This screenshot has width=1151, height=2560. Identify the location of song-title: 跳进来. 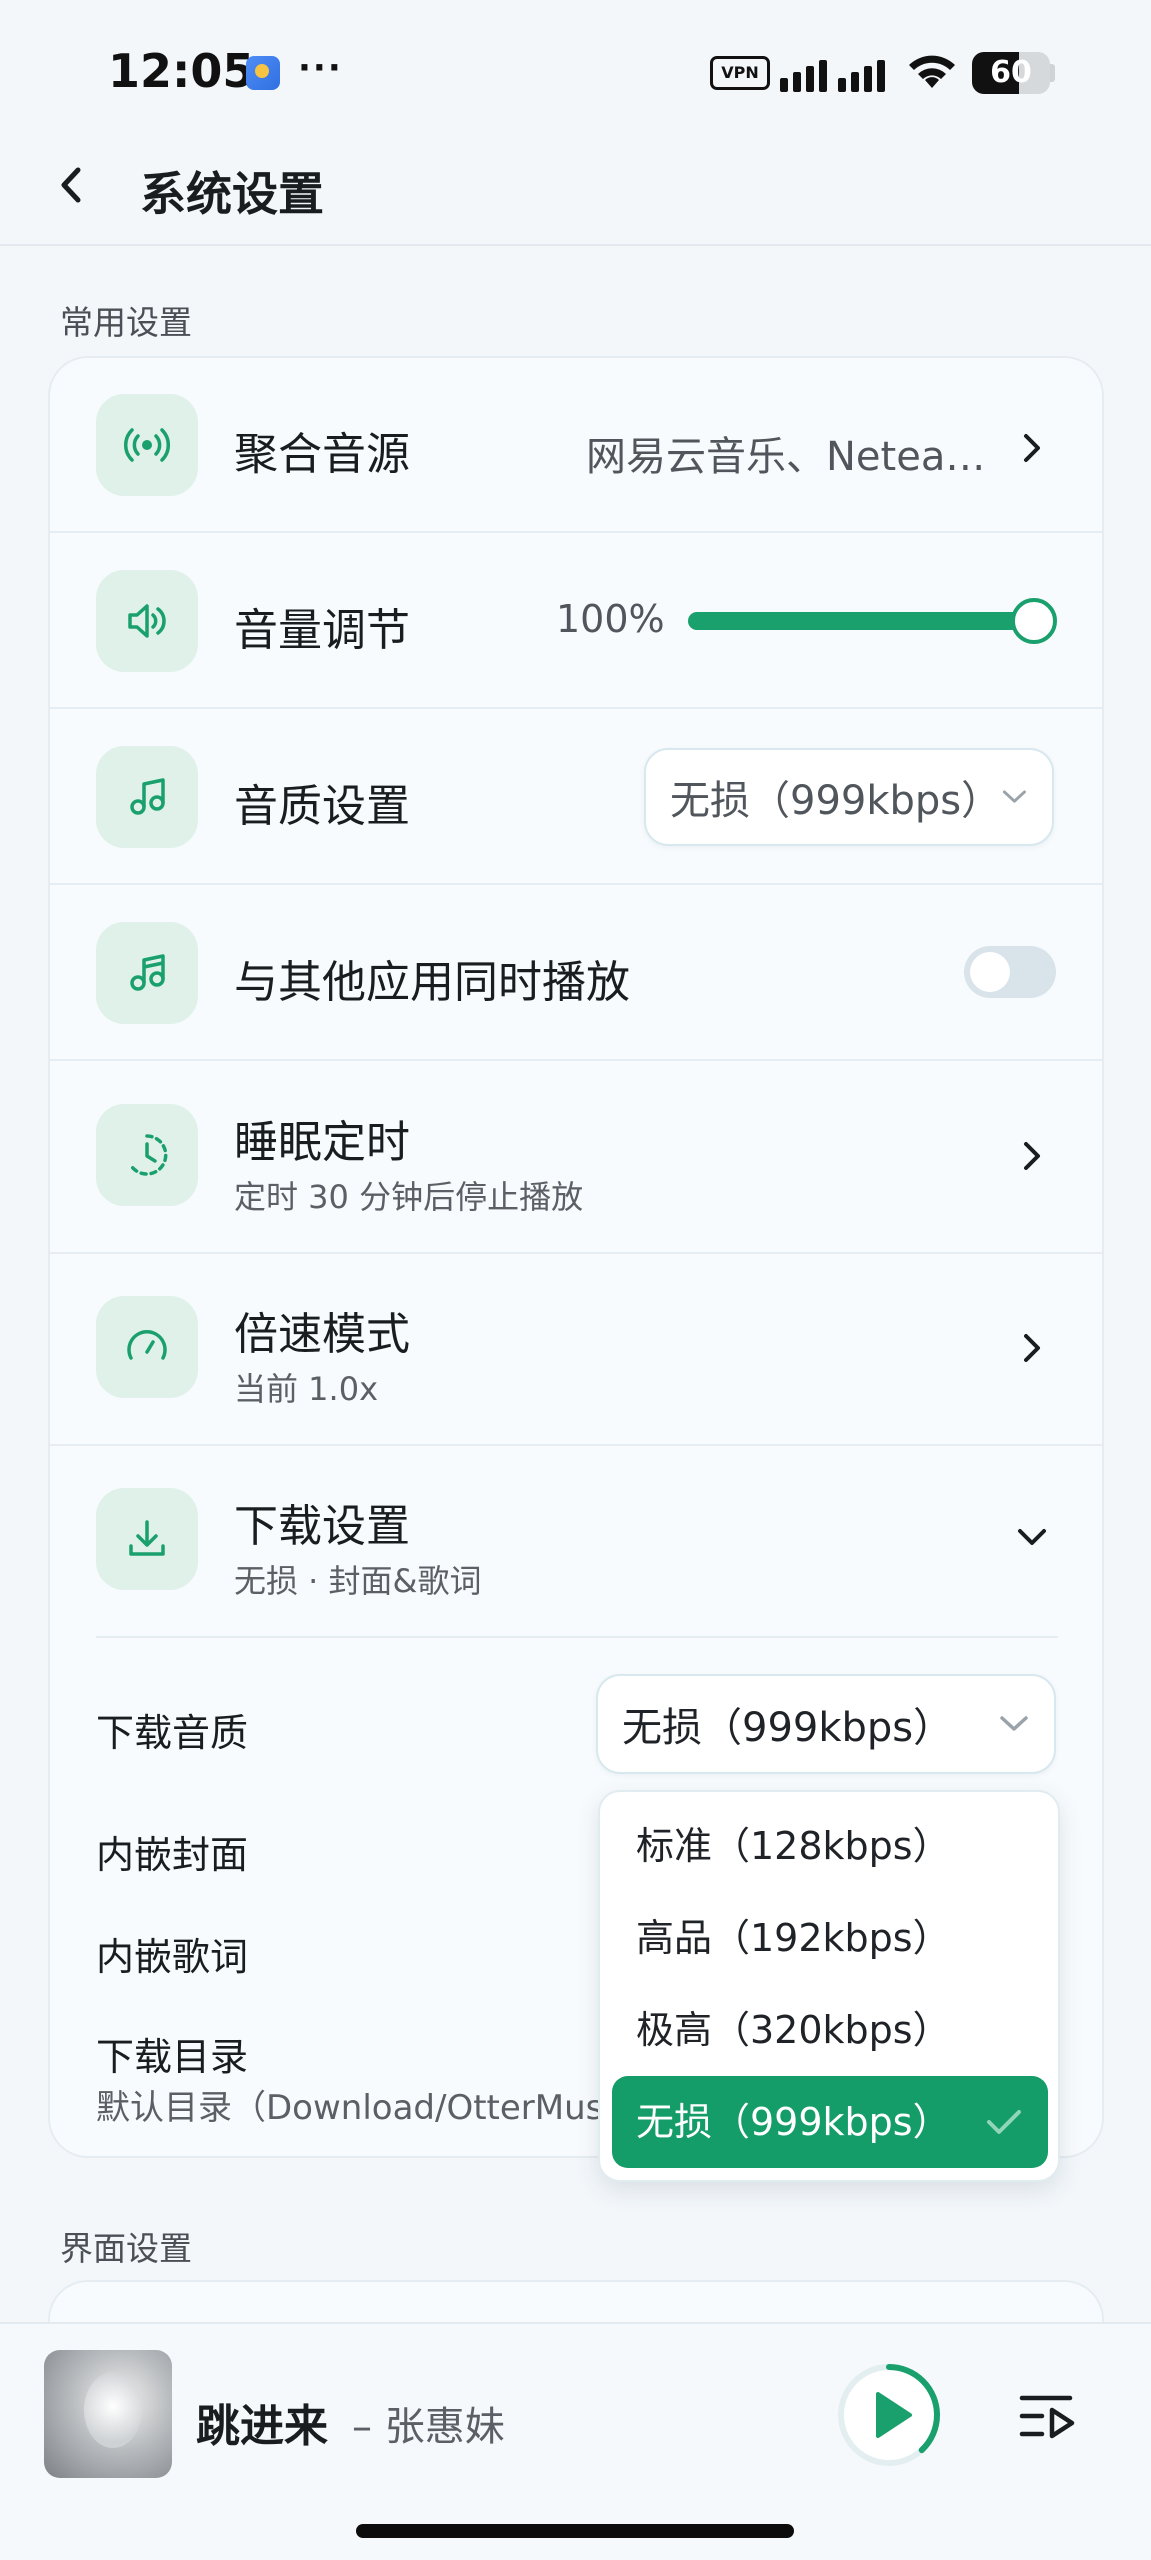
(262, 2422).